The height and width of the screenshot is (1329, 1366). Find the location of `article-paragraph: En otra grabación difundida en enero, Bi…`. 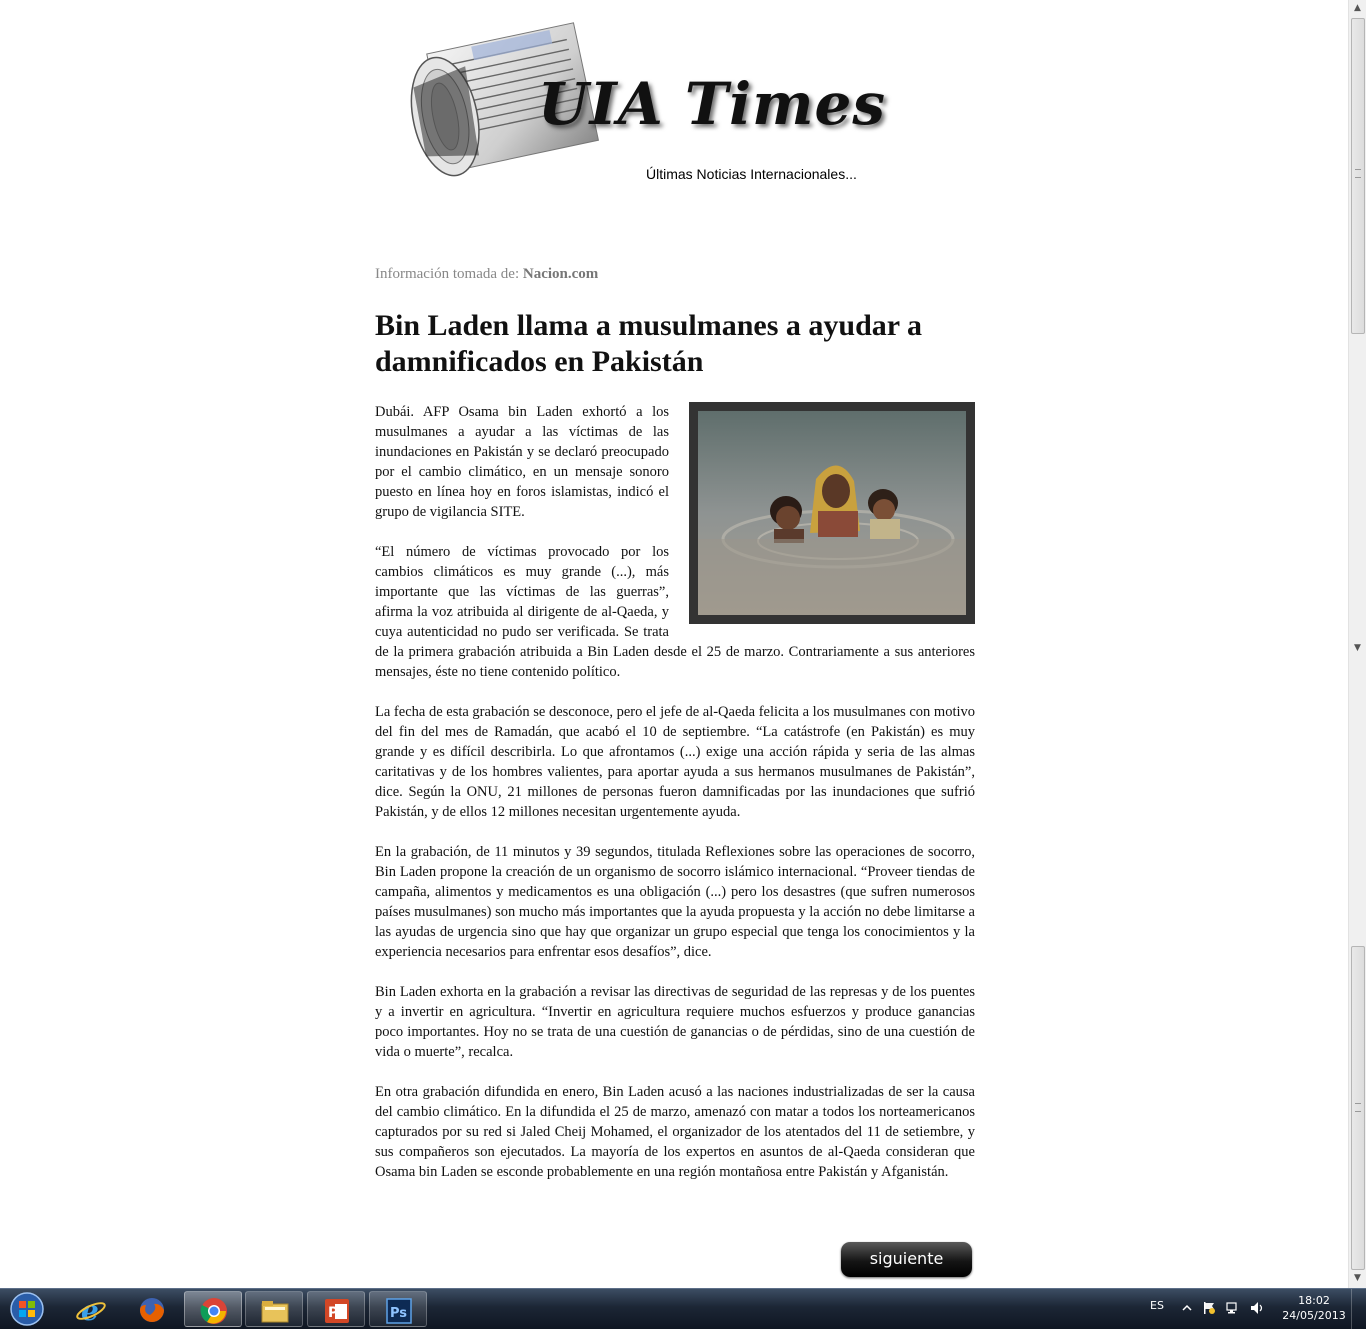

article-paragraph: En otra grabación difundida en enero, Bi… is located at coordinates (675, 1132).